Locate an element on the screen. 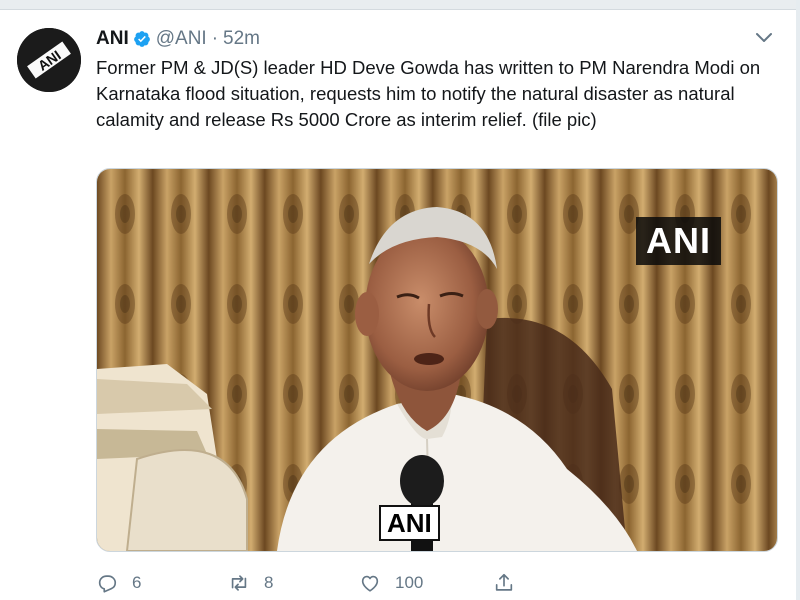 The image size is (800, 600). reply-icon is located at coordinates (107, 584).